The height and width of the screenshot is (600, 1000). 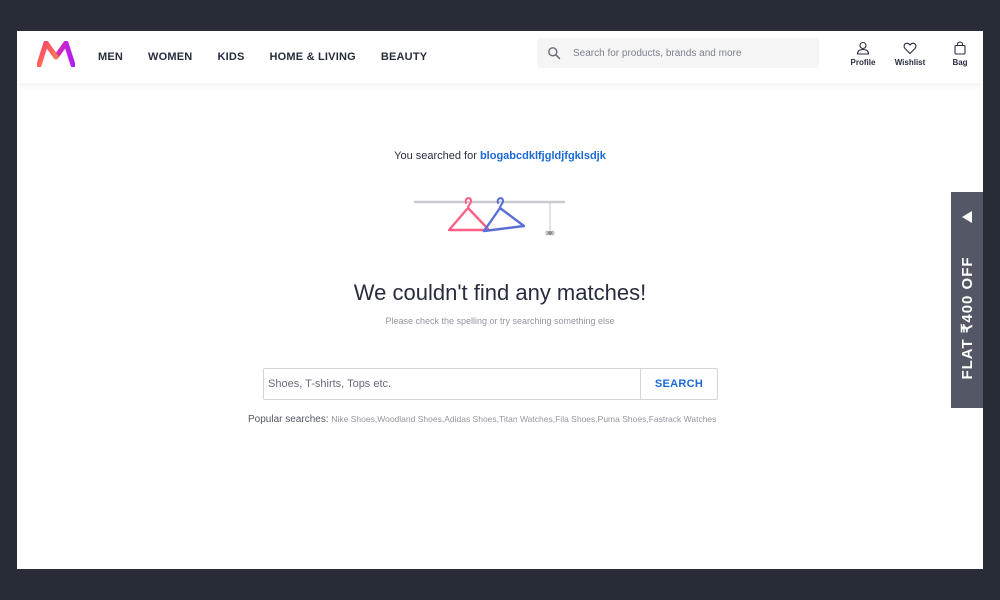 I want to click on search-icon, so click(x=554, y=53).